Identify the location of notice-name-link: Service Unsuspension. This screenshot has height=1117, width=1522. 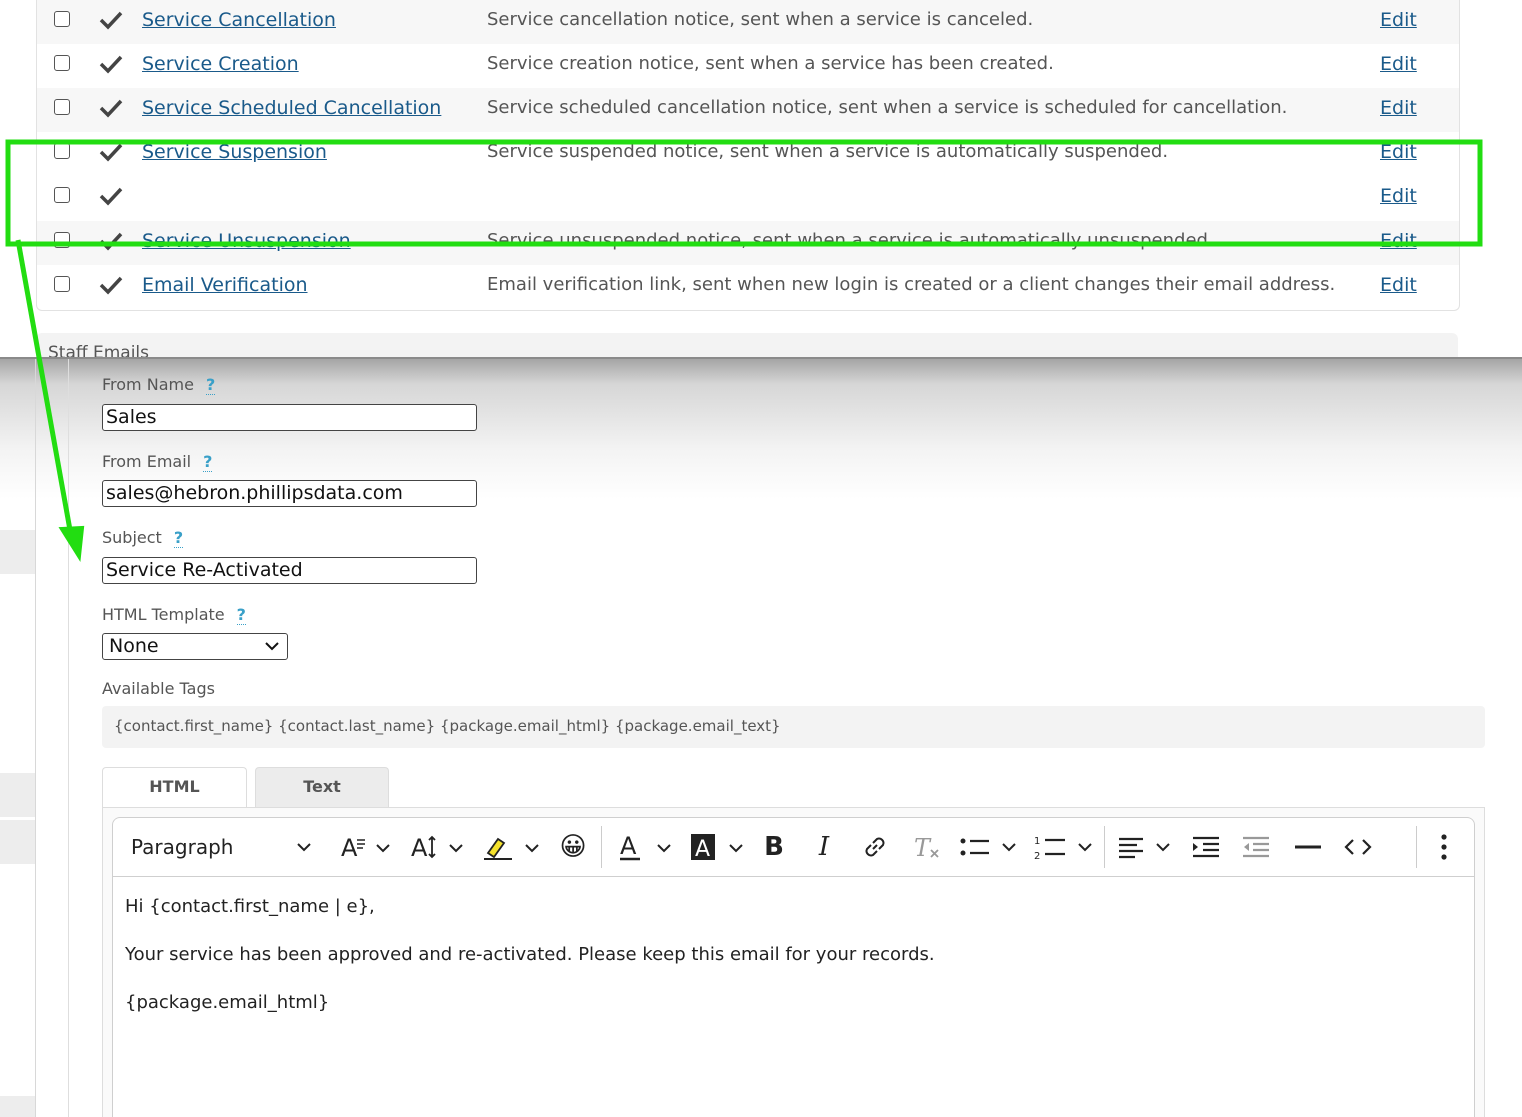
(246, 241).